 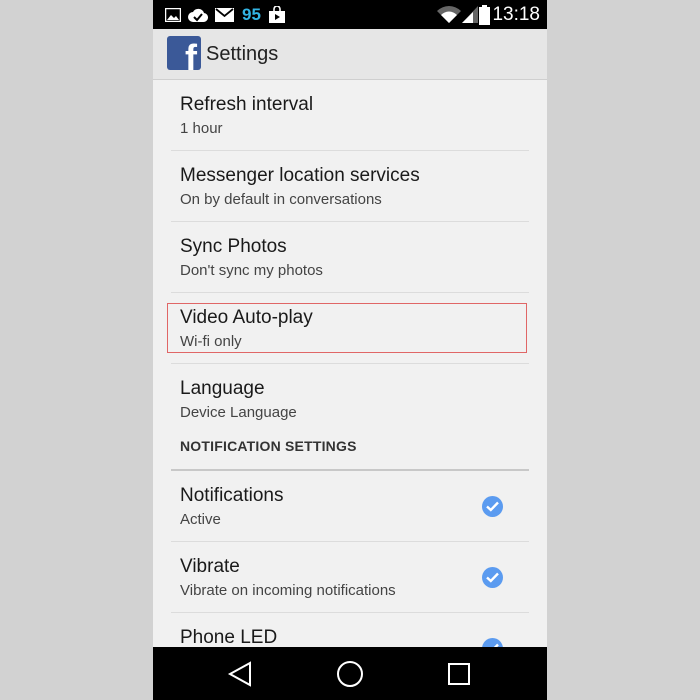 What do you see at coordinates (184, 53) in the screenshot?
I see `facebook-logo-icon: f` at bounding box center [184, 53].